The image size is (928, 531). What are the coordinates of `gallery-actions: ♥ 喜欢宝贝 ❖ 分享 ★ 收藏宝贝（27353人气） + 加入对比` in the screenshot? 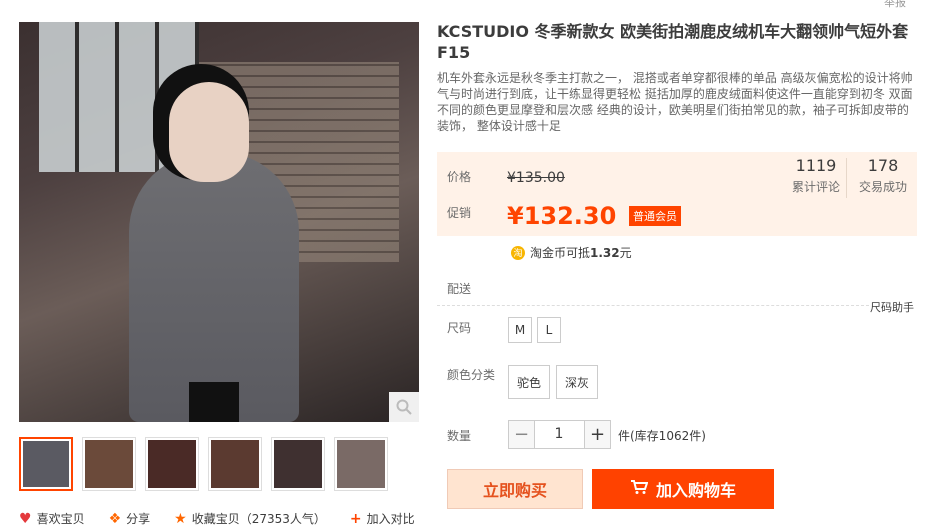 It's located at (229, 518).